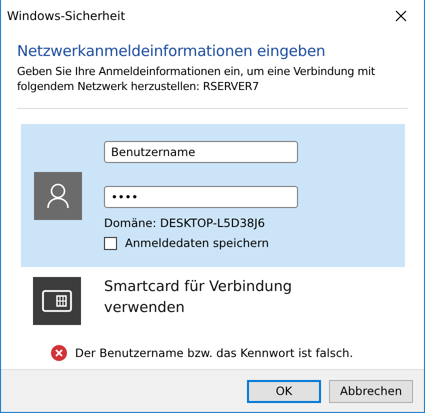 This screenshot has width=425, height=413. I want to click on smartcard-label: Smartcard für Verbindung verwenden, so click(209, 298).